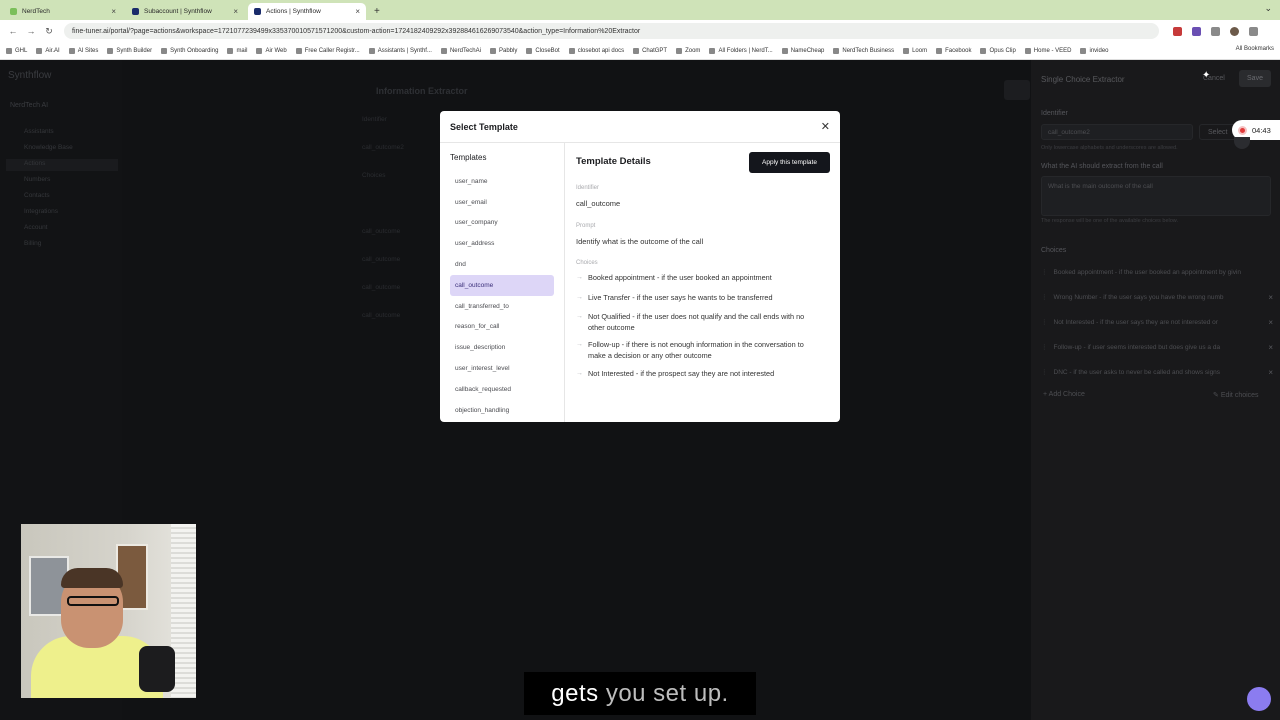 The height and width of the screenshot is (720, 1280). What do you see at coordinates (502, 327) in the screenshot?
I see `template-item: reason_for_call` at bounding box center [502, 327].